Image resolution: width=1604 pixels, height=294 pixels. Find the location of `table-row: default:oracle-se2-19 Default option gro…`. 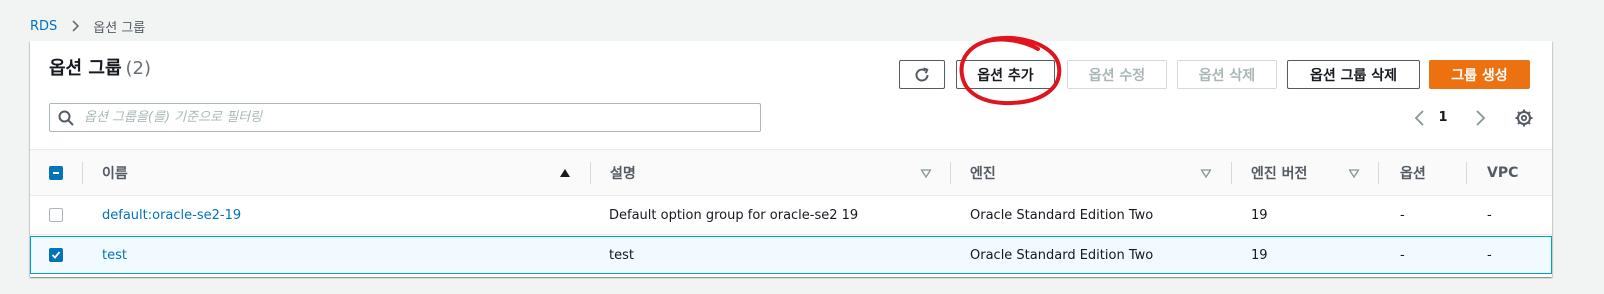

table-row: default:oracle-se2-19 Default option gro… is located at coordinates (791, 216).